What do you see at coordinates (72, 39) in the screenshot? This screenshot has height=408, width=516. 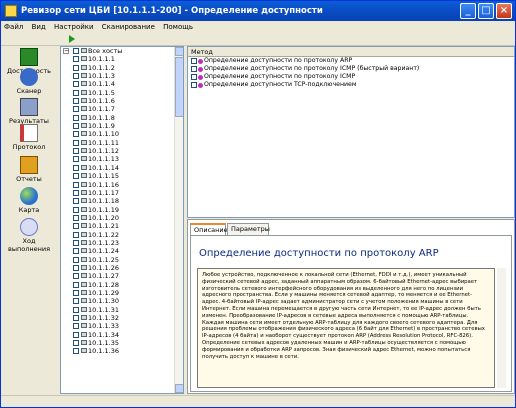 I see `start-scan-icon` at bounding box center [72, 39].